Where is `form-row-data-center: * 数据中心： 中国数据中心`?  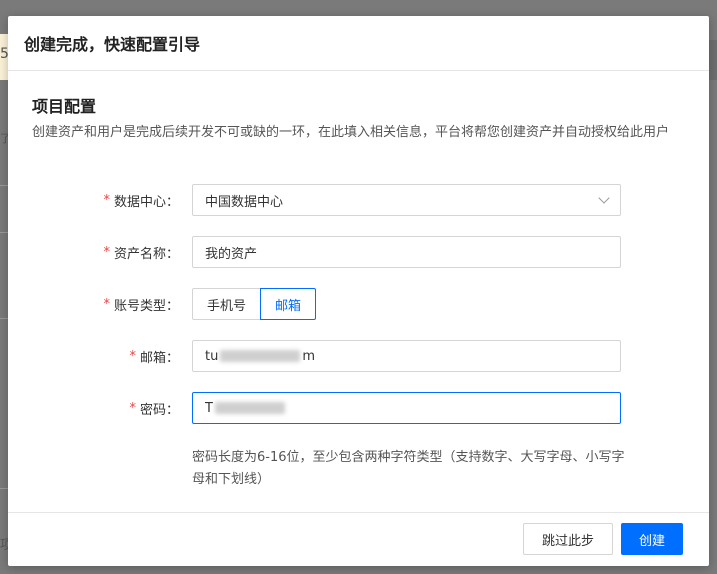 form-row-data-center: * 数据中心： 中国数据中心 is located at coordinates (358, 200).